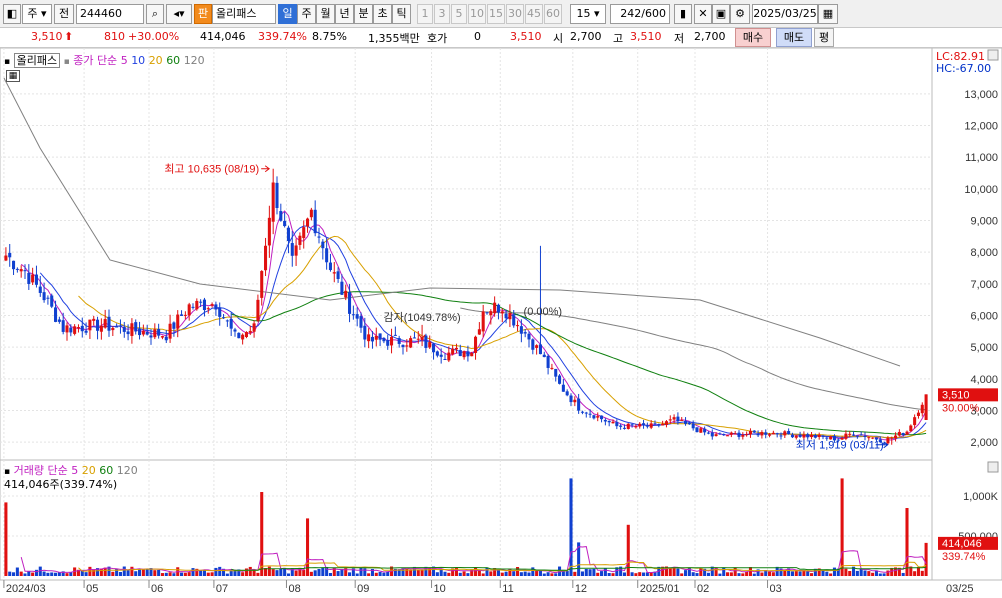  Describe the element at coordinates (110, 14) in the screenshot. I see `code-input: 244460` at that location.